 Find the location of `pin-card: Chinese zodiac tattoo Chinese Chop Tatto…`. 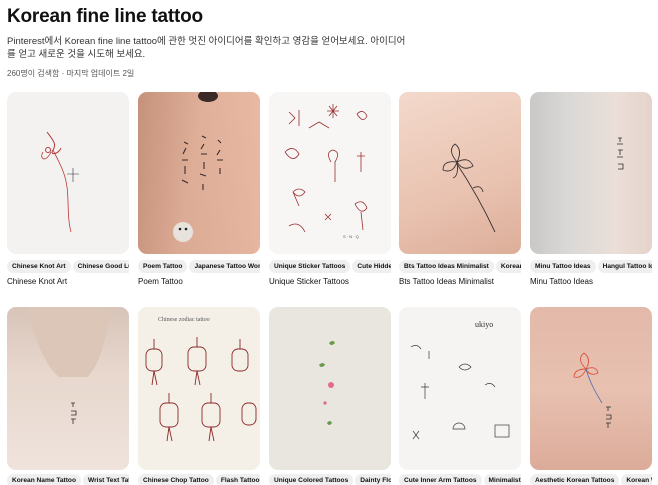

pin-card: Chinese zodiac tattoo Chinese Chop Tatto… is located at coordinates (199, 396).